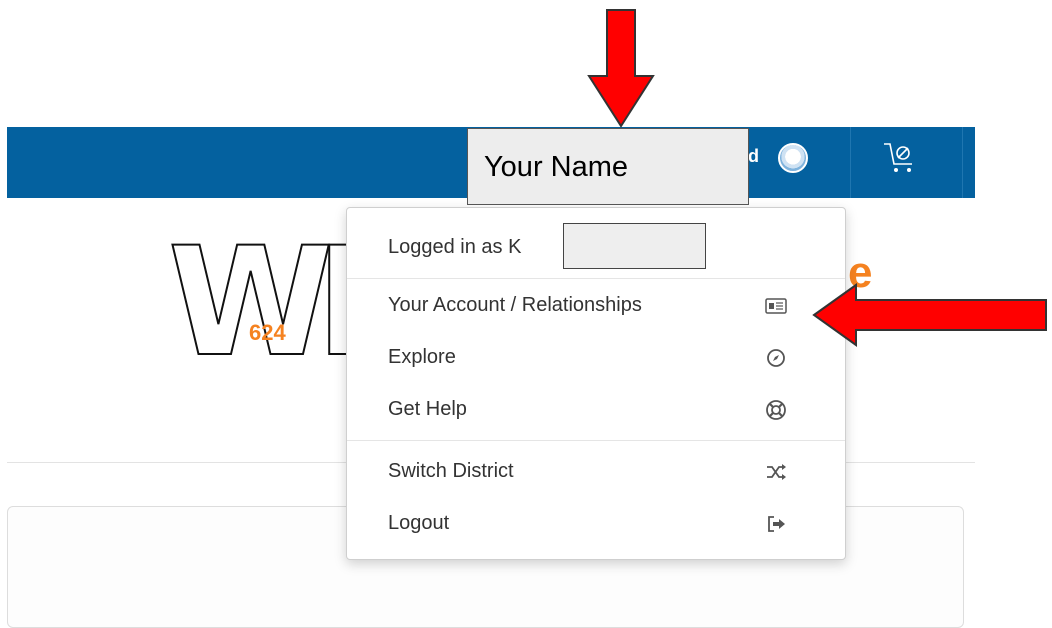 This screenshot has width=1052, height=628. I want to click on menu-item-label: Logout, so click(419, 523).